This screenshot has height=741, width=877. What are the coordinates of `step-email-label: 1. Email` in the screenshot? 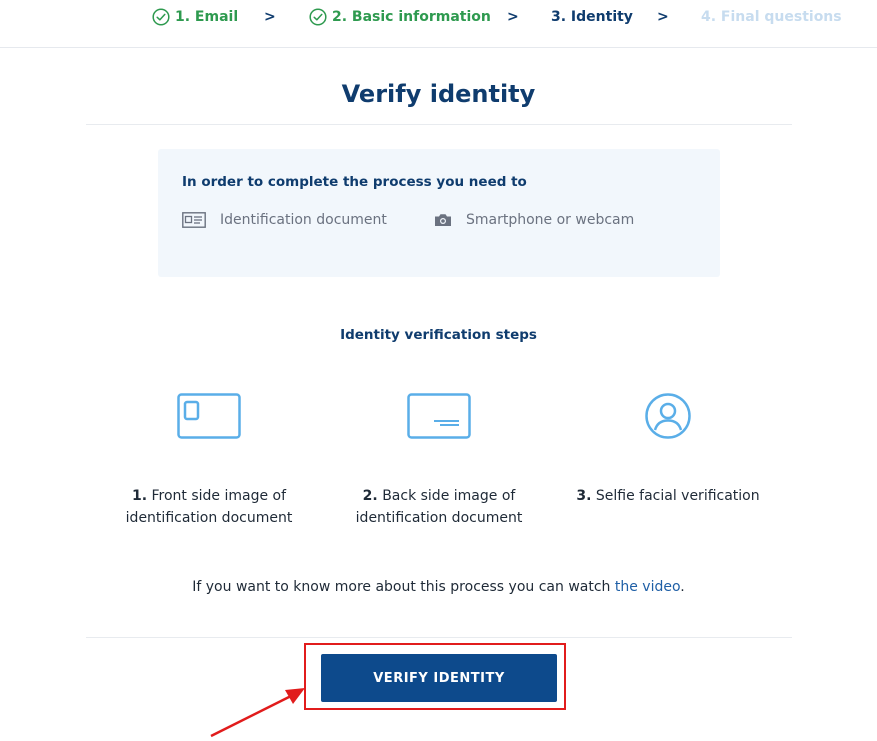 It's located at (207, 17).